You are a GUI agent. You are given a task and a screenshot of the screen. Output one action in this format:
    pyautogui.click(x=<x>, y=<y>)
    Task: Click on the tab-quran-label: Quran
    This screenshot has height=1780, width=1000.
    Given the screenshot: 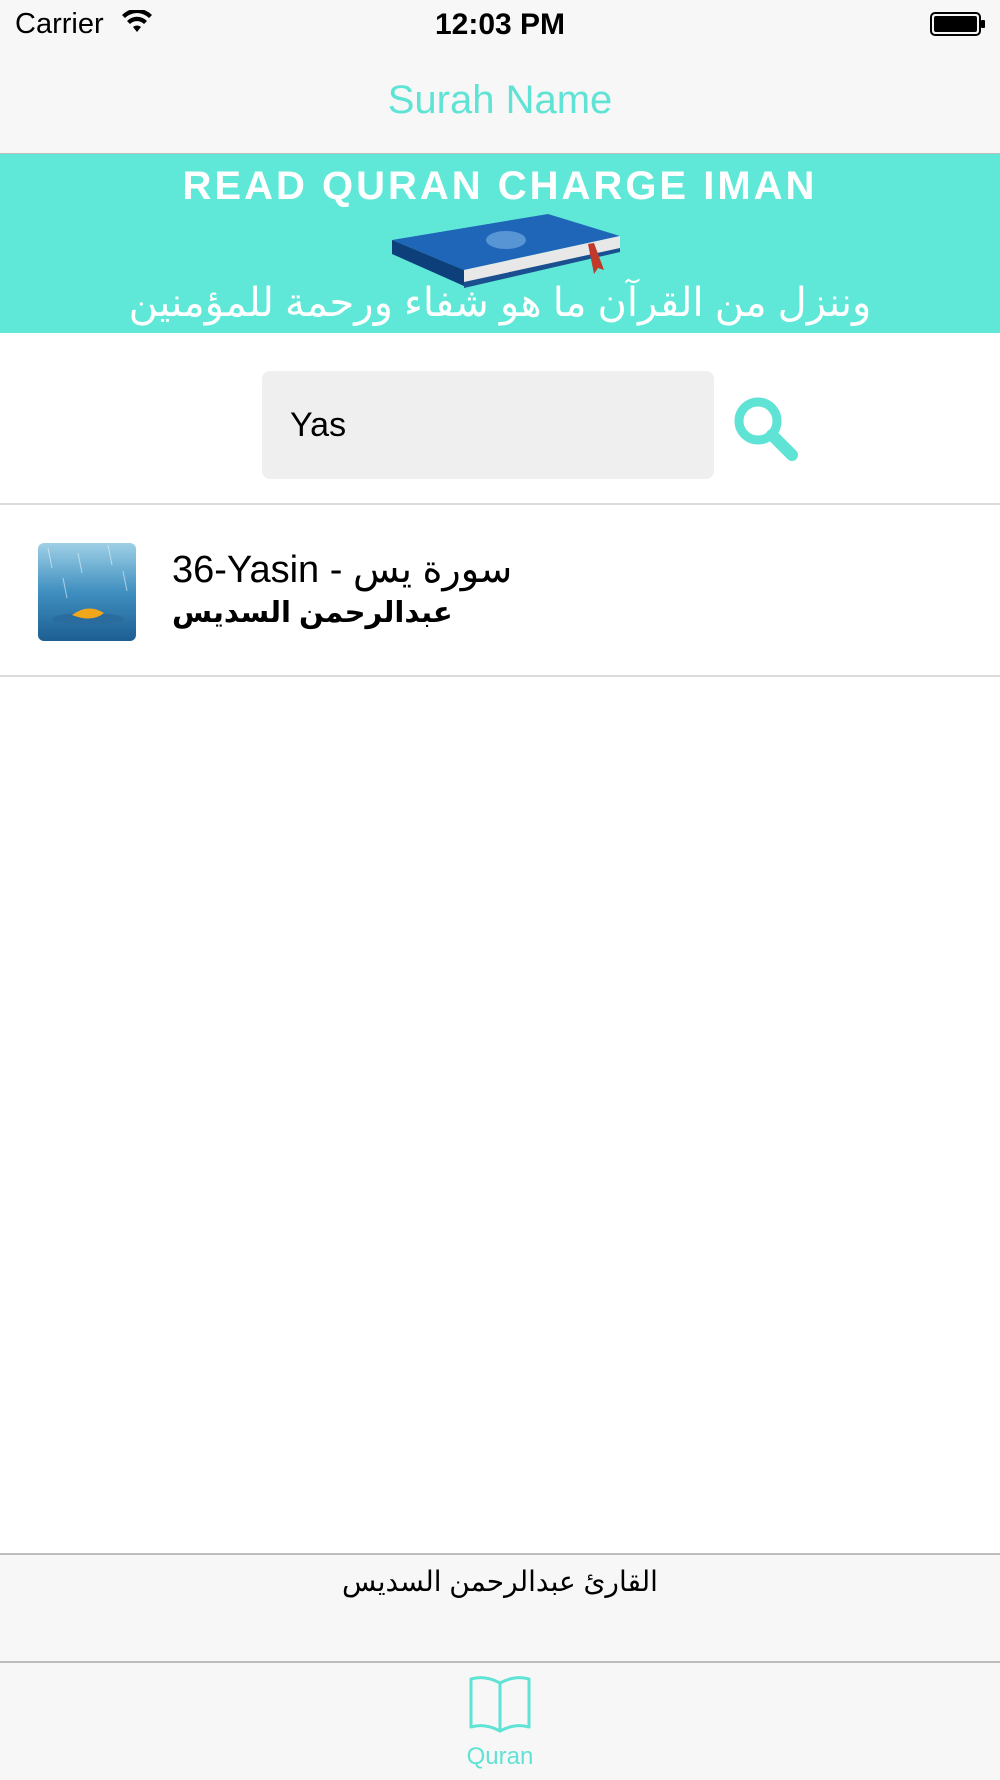 What is the action you would take?
    pyautogui.click(x=500, y=1756)
    